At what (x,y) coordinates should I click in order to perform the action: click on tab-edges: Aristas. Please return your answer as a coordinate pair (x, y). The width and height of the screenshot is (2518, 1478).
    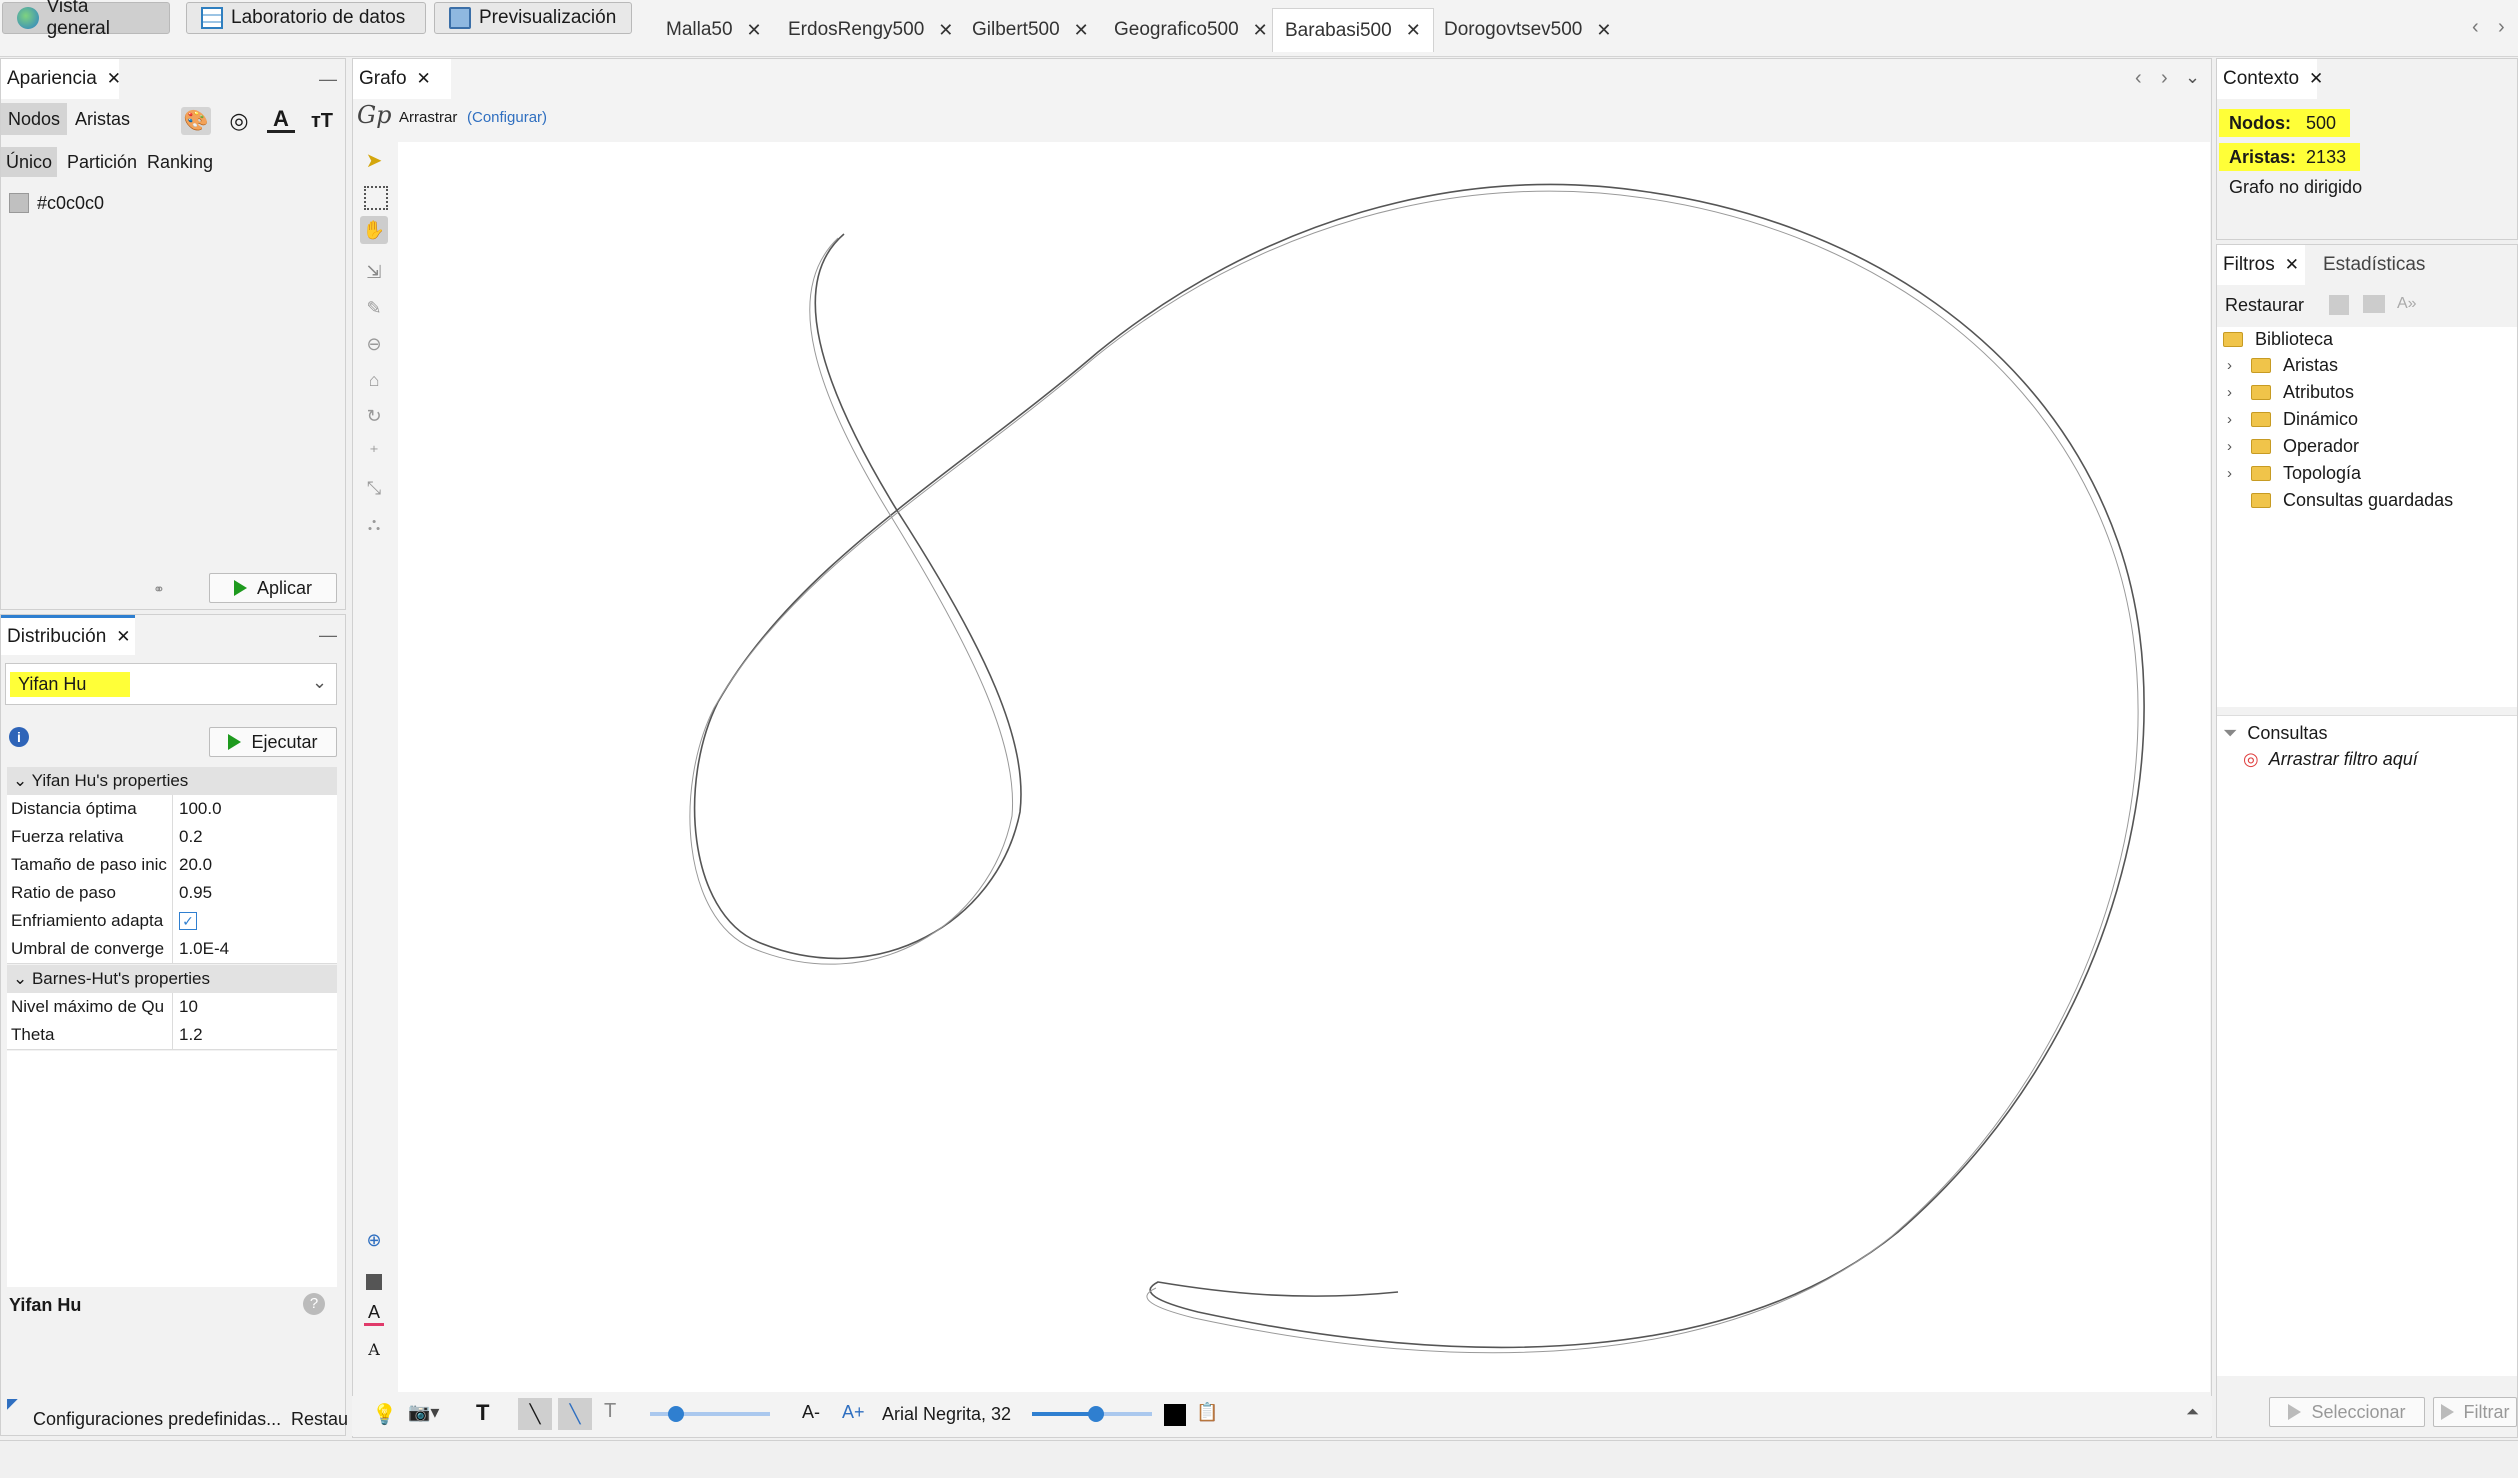
    Looking at the image, I should click on (102, 119).